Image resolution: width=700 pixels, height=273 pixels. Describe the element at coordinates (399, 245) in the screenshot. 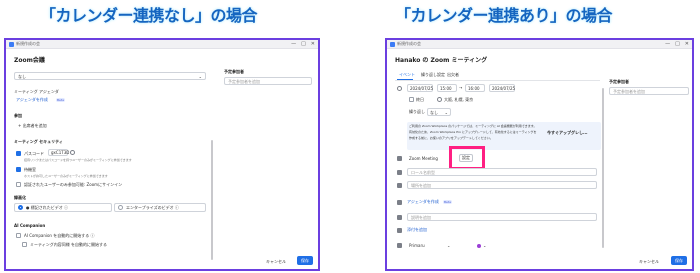

I see `calendar-icon` at that location.